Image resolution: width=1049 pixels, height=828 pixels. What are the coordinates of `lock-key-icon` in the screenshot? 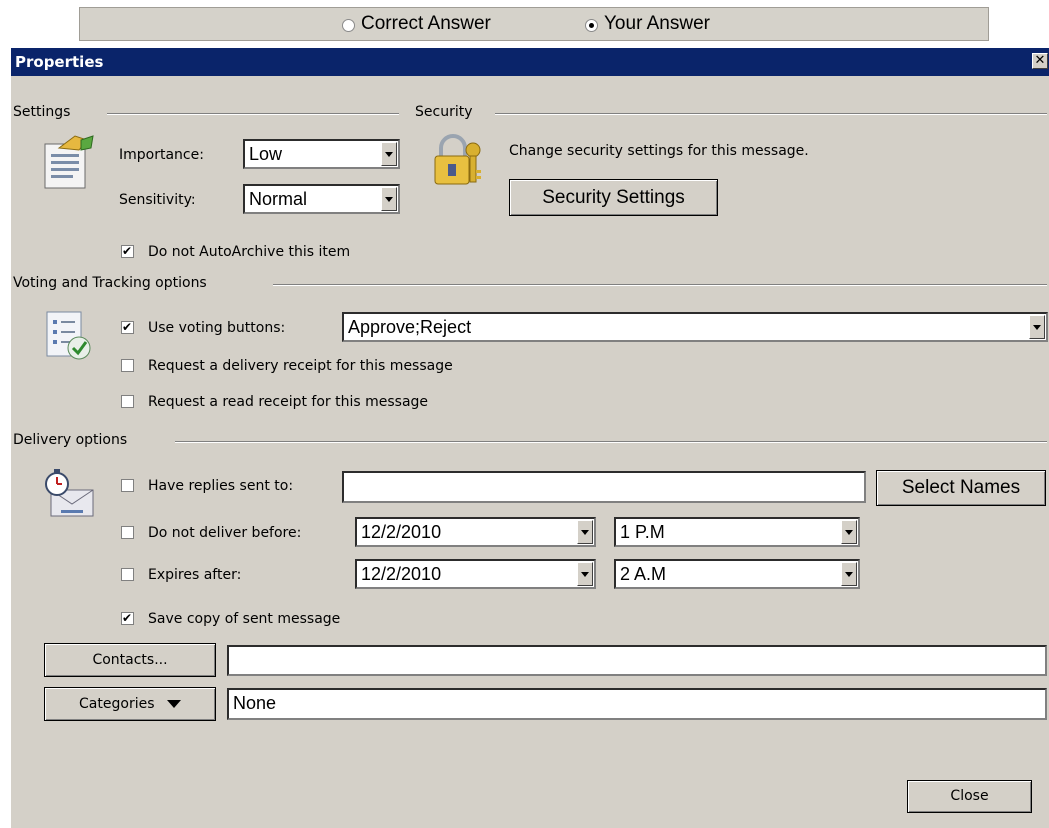 It's located at (457, 159).